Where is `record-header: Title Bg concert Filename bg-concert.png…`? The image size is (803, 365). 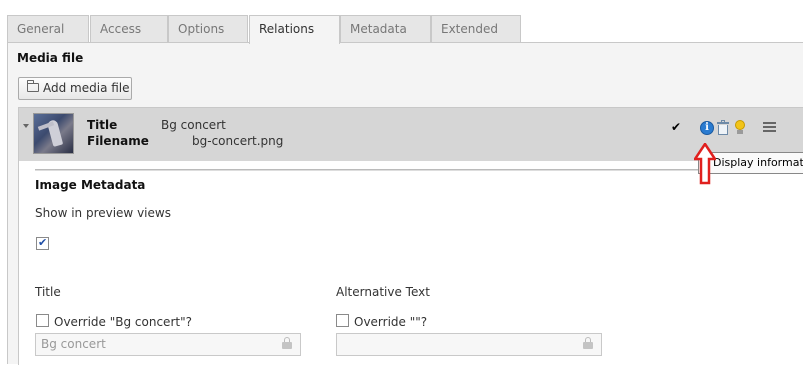
record-header: Title Bg concert Filename bg-concert.png… is located at coordinates (411, 134).